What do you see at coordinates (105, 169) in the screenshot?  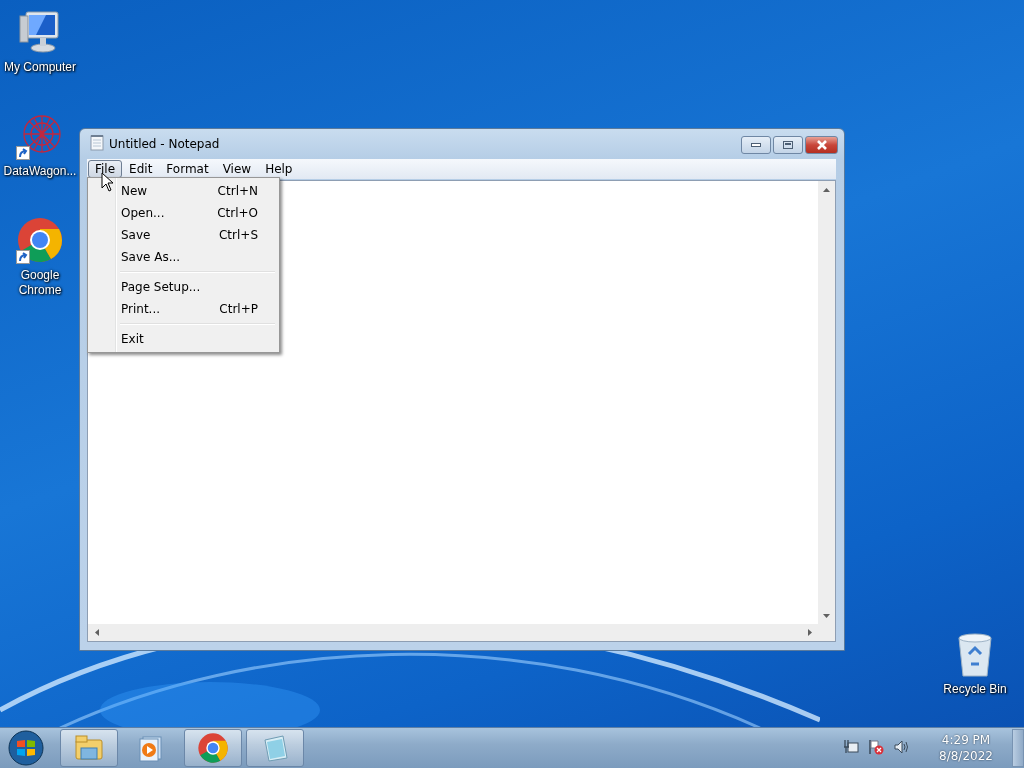 I see `menu-item: File` at bounding box center [105, 169].